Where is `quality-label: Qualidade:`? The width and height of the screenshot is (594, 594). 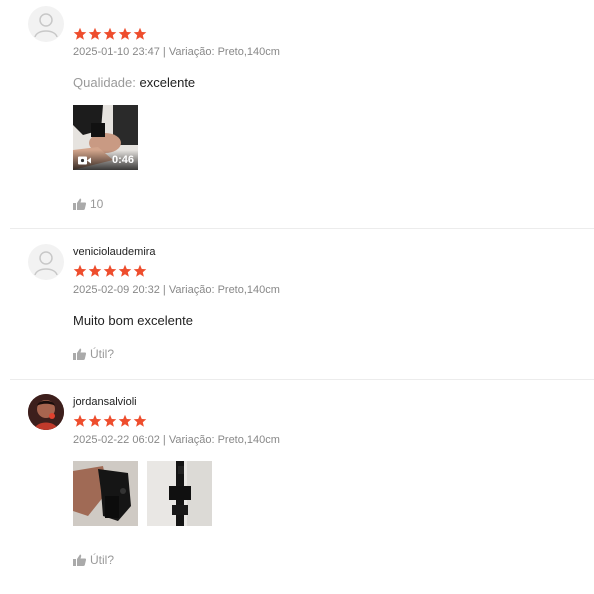
quality-label: Qualidade: is located at coordinates (104, 82).